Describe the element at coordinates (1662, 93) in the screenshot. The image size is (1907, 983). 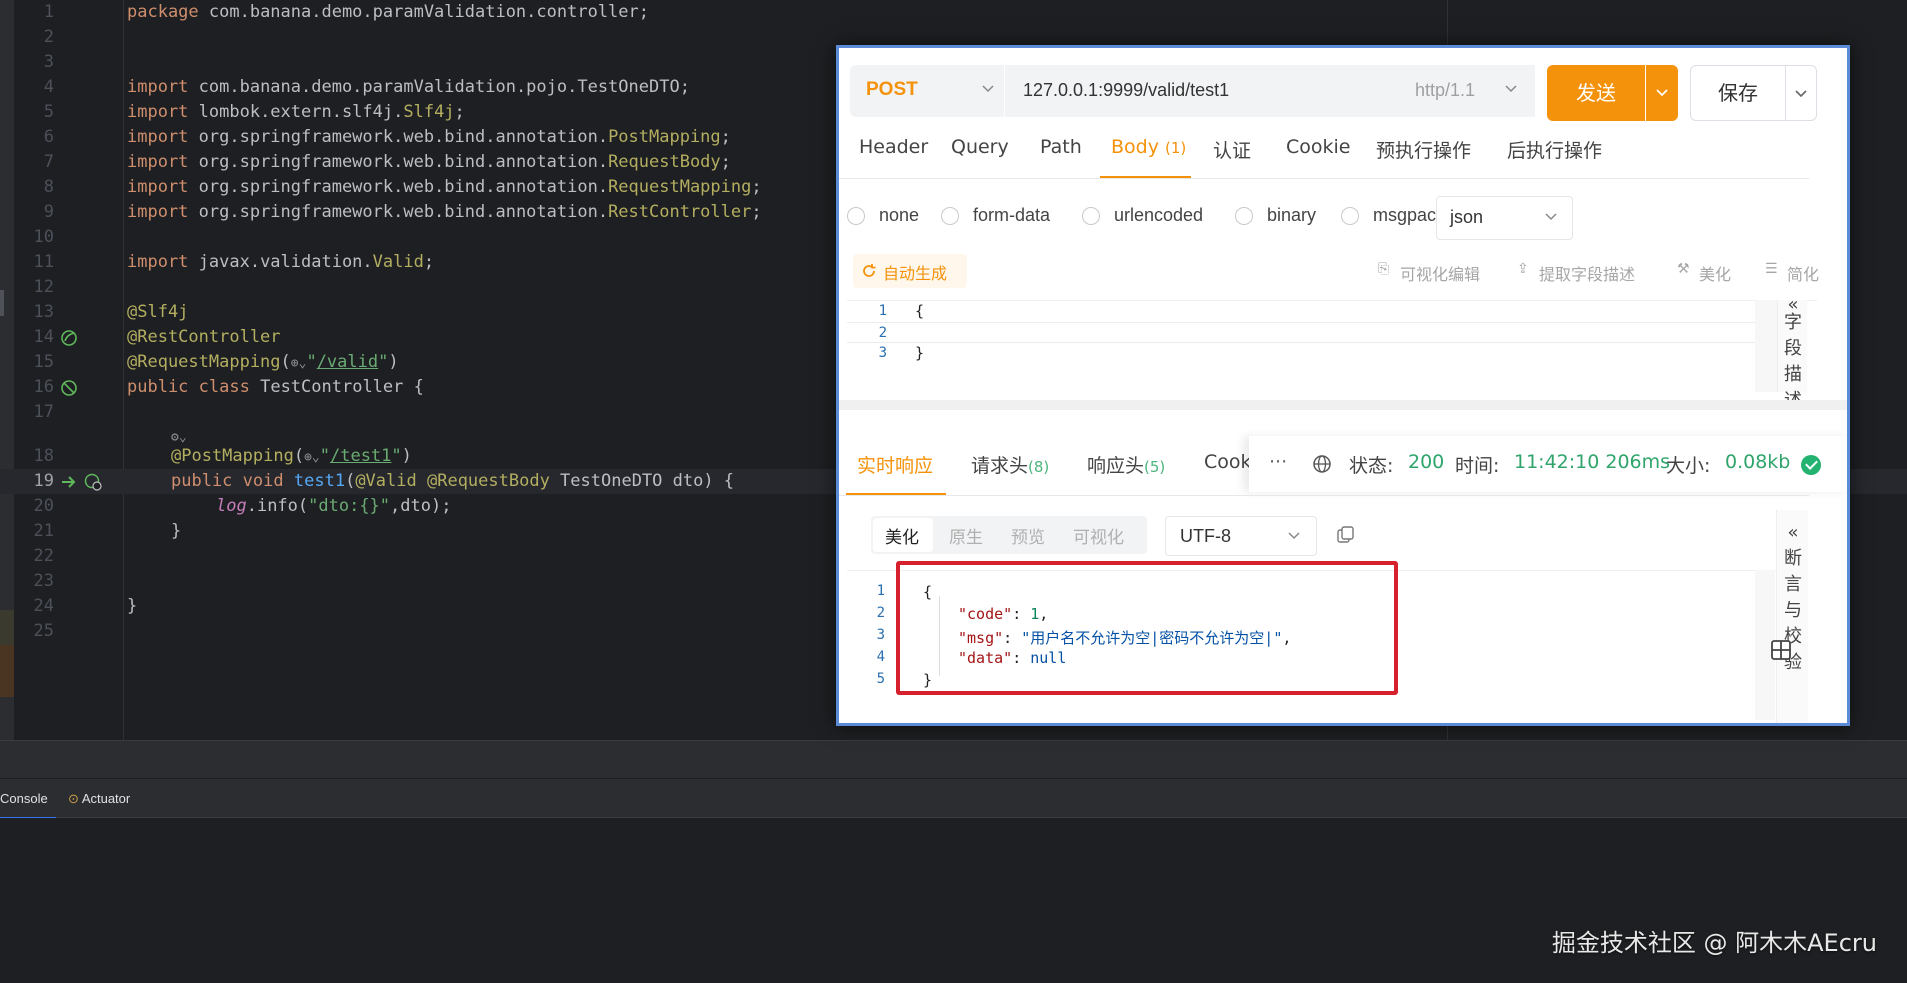
I see `send-options-button` at that location.